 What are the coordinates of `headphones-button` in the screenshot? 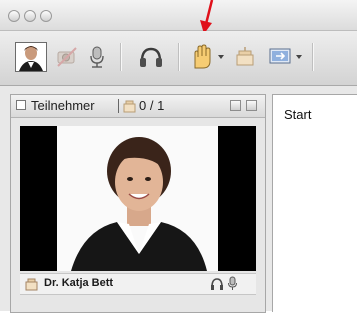 It's located at (151, 57).